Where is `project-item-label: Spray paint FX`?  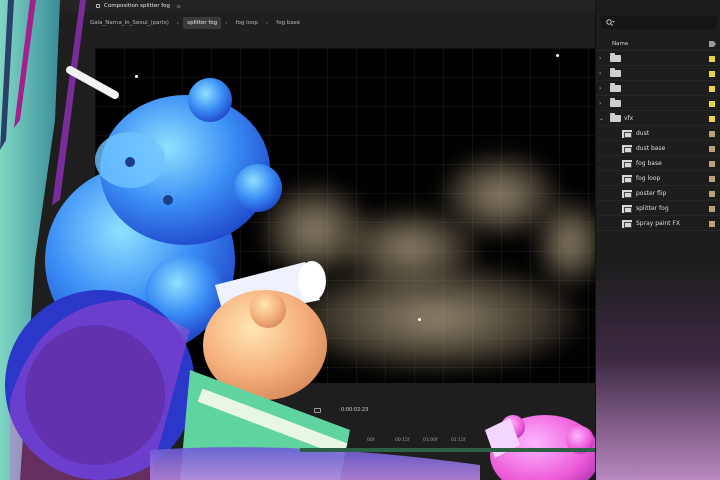 project-item-label: Spray paint FX is located at coordinates (658, 223).